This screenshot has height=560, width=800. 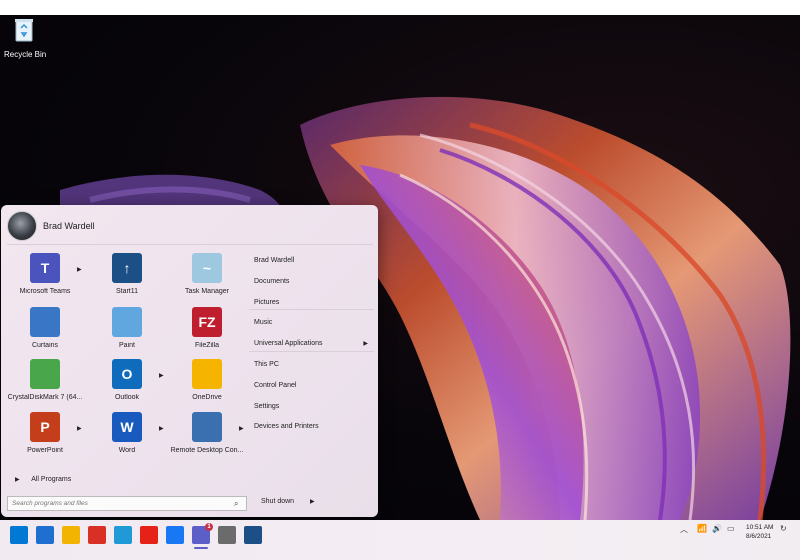 I want to click on right-item-devices-and-printers: Devices and Printers, so click(x=311, y=427).